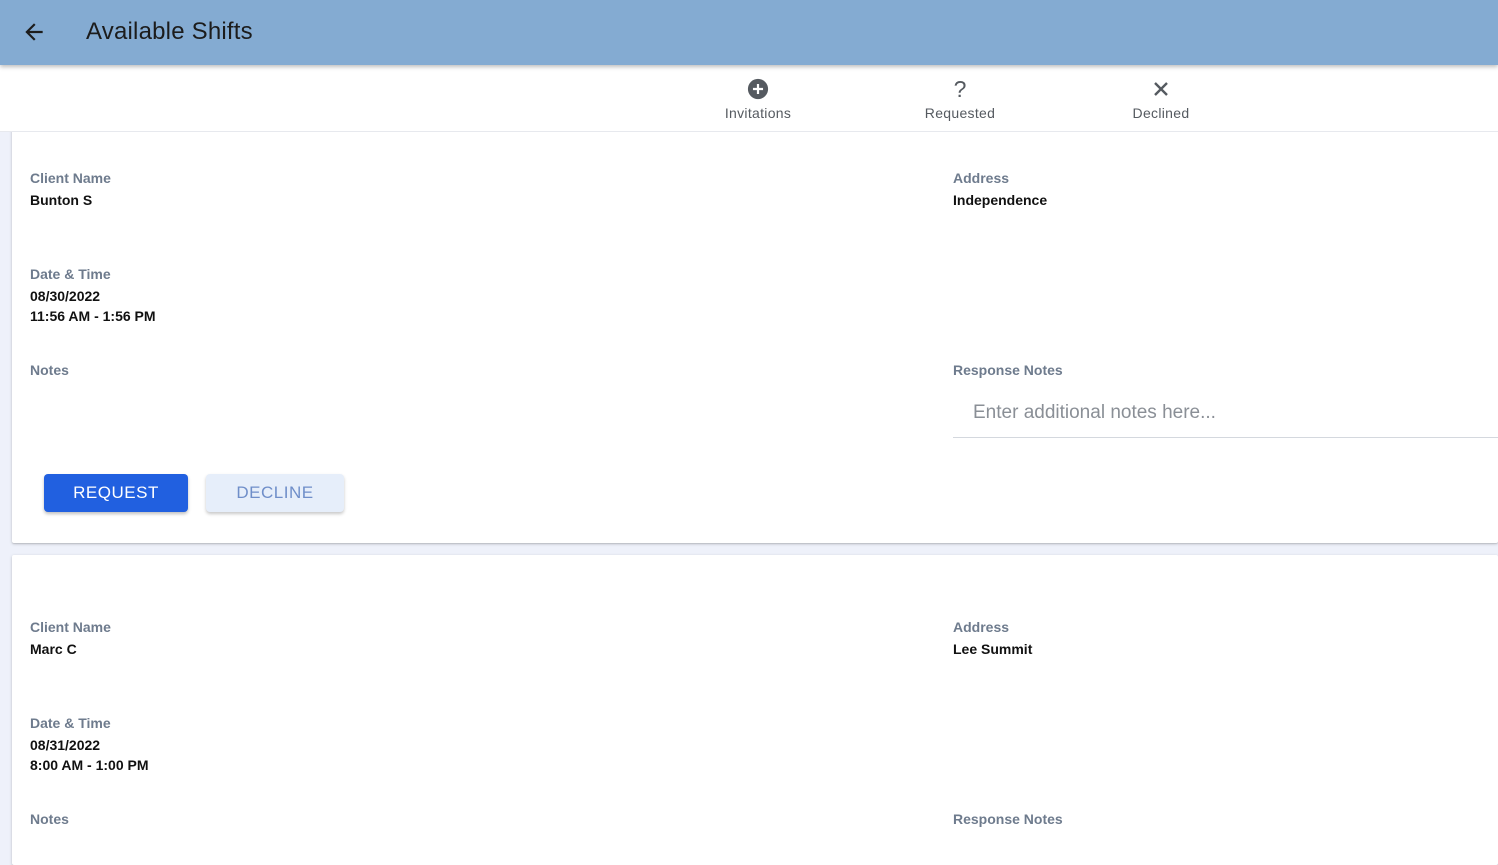  Describe the element at coordinates (70, 190) in the screenshot. I see `client-name-field: Client Name Bunton S` at that location.